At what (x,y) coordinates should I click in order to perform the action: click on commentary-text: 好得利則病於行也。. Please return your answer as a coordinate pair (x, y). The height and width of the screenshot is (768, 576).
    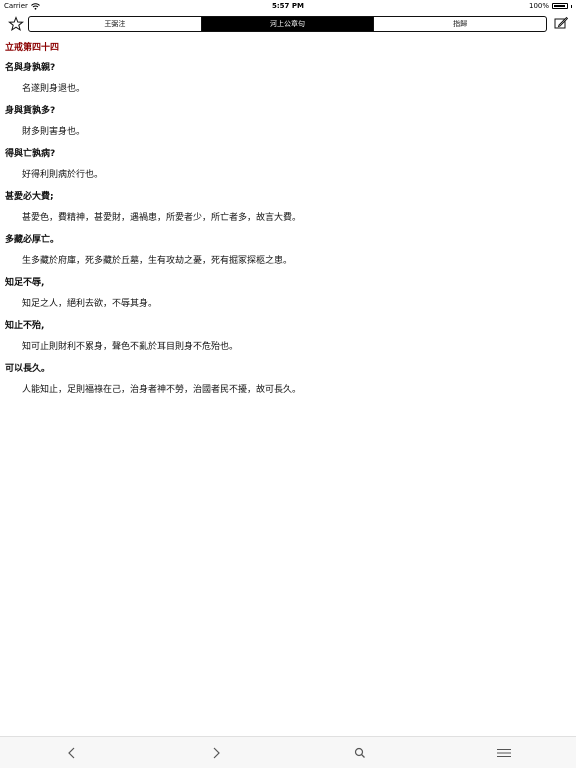
    Looking at the image, I should click on (63, 175).